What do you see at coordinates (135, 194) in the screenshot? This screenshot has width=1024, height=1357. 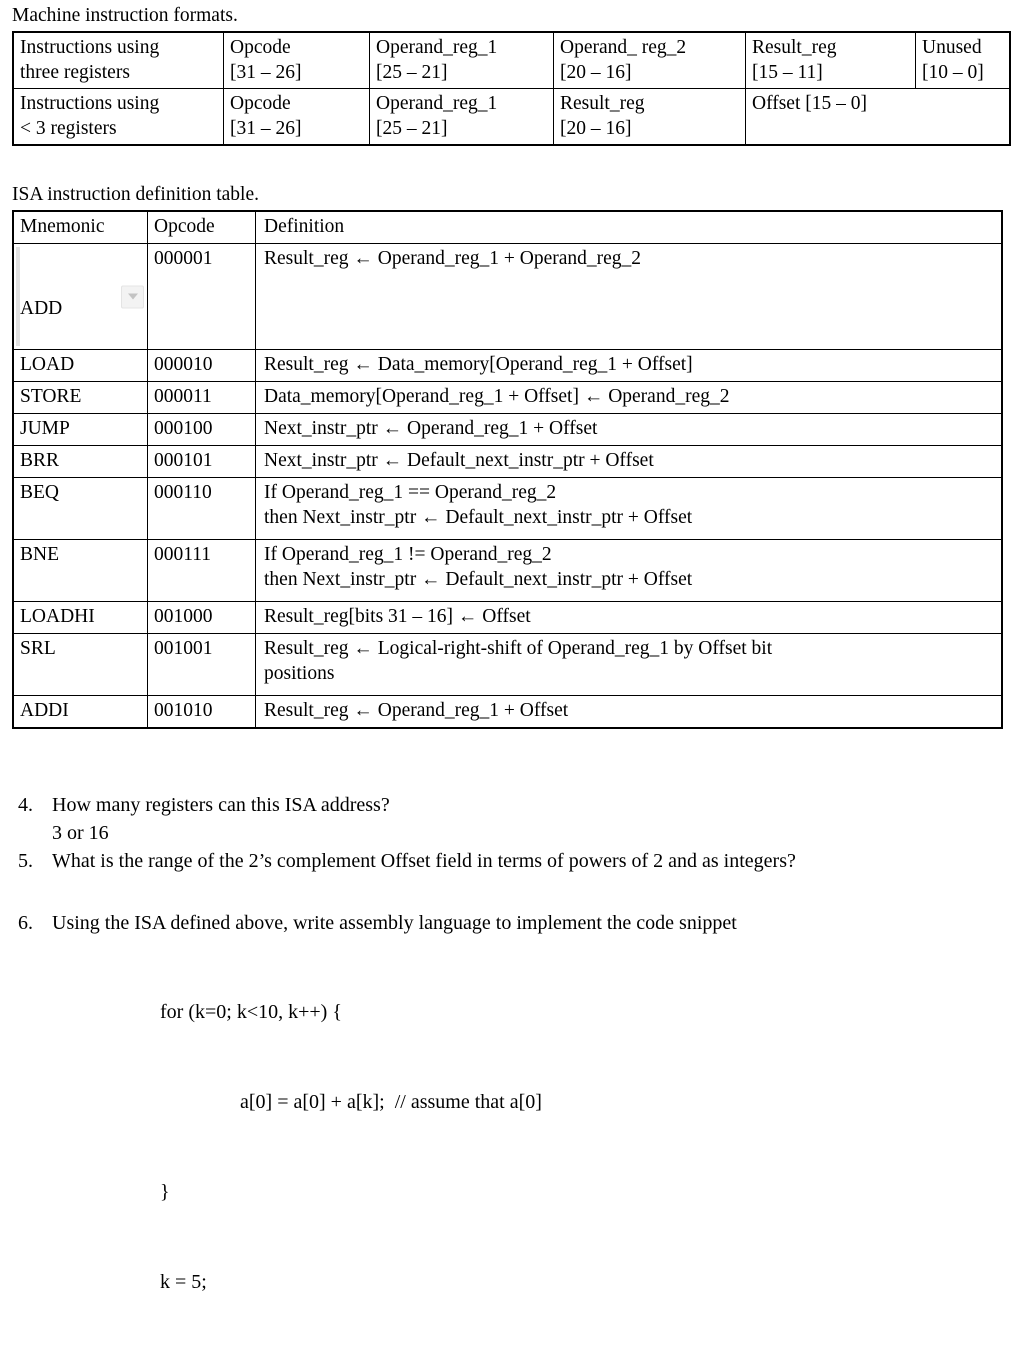 I see `isa-table-caption: ISA instruction definition table.` at bounding box center [135, 194].